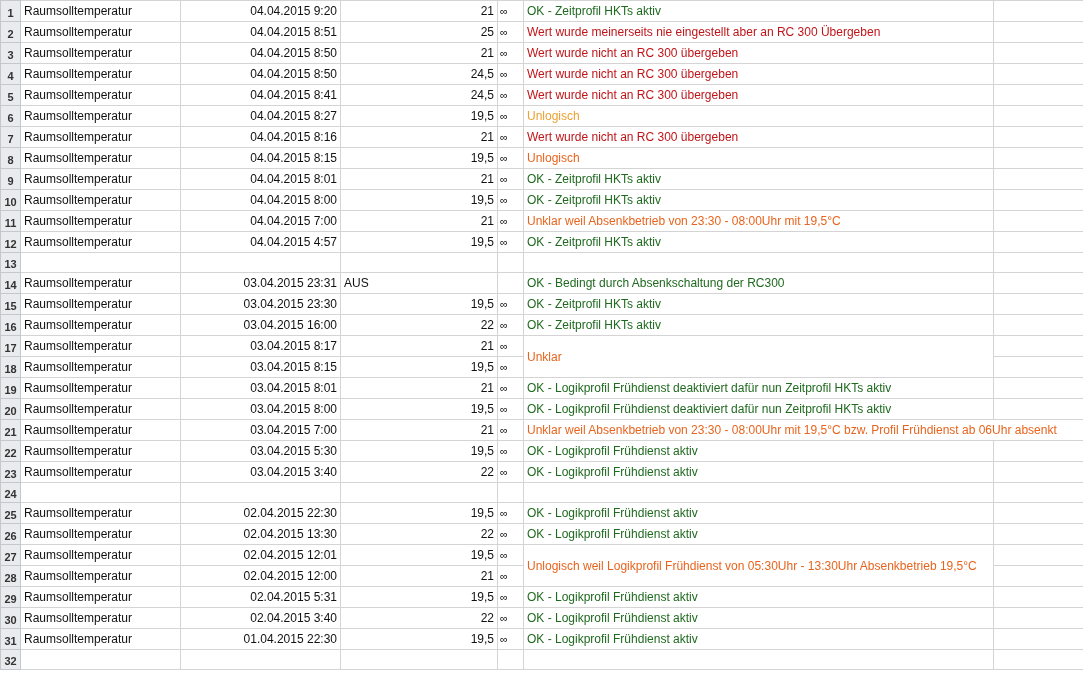 This screenshot has width=1083, height=675. I want to click on date-cell: 03.04.2015 8:15, so click(260, 367).